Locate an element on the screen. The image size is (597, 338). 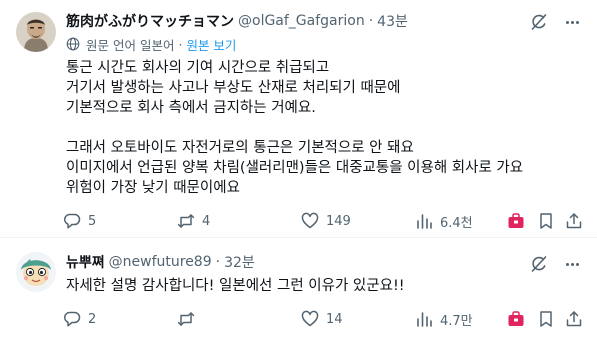
show-original-link: 원본 보기 is located at coordinates (211, 44).